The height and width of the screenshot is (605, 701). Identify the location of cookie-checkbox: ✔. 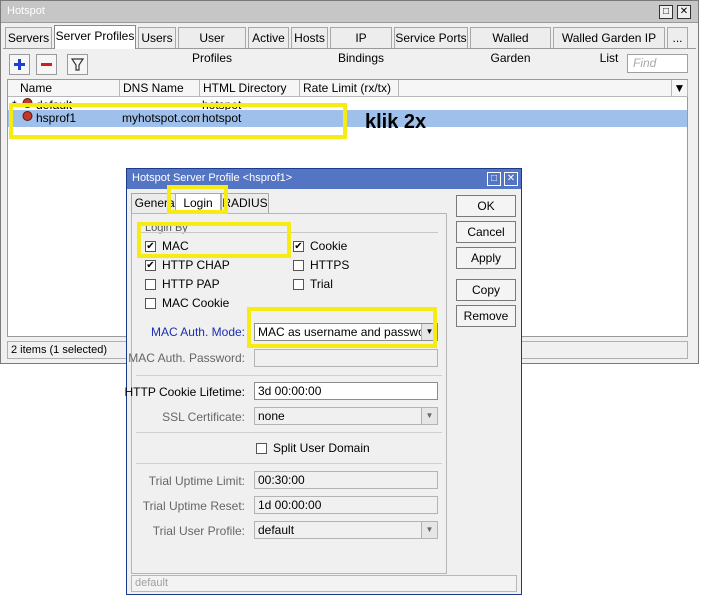
(298, 246).